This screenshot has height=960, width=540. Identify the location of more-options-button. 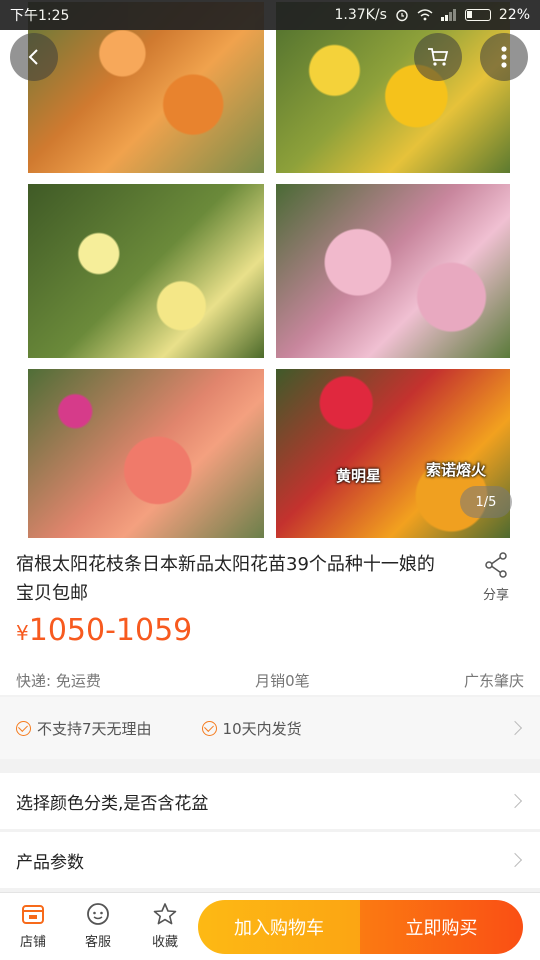
(504, 57).